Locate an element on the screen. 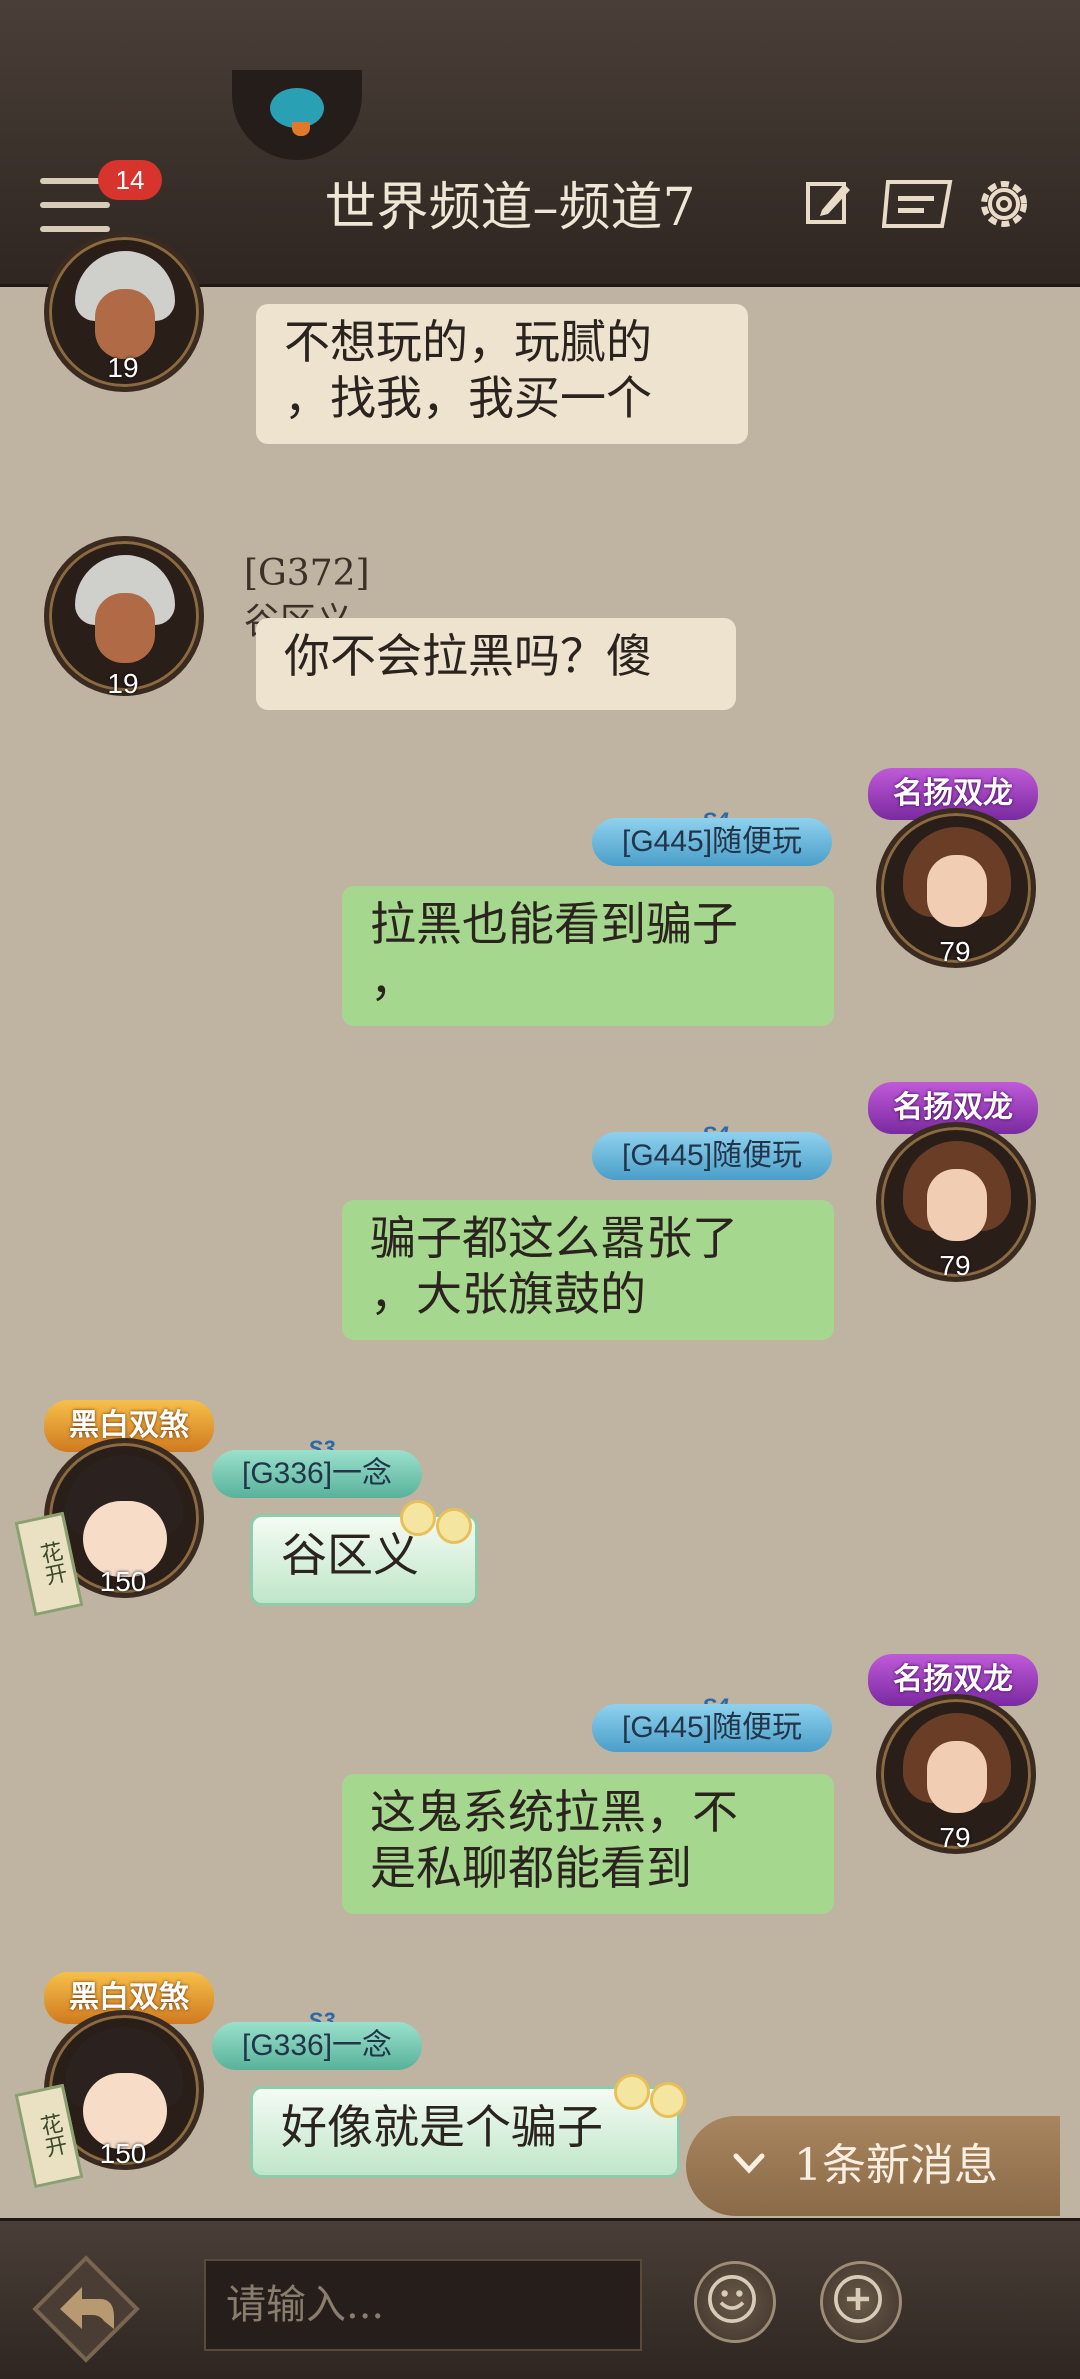 This screenshot has height=2379, width=1080. channel-avatar is located at coordinates (297, 115).